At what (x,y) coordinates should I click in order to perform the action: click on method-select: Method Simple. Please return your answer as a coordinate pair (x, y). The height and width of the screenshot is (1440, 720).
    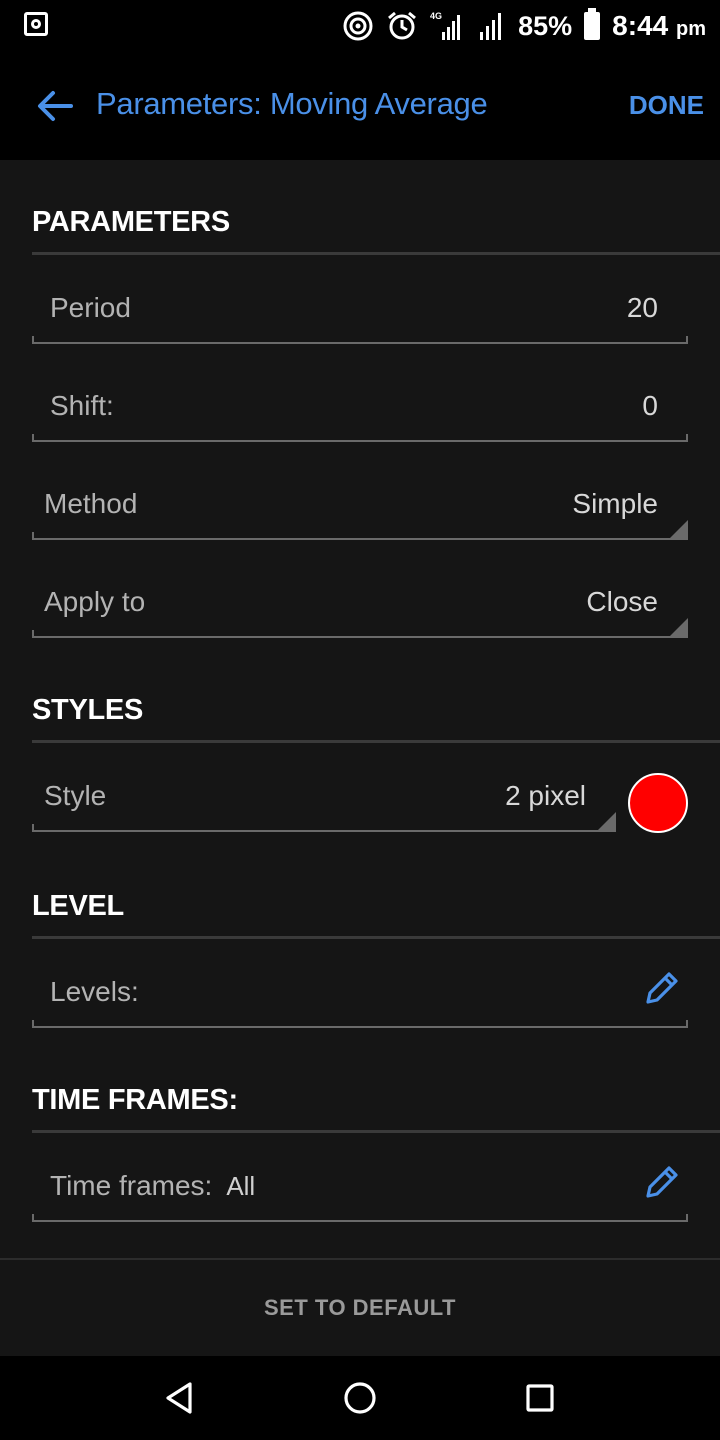
    Looking at the image, I should click on (360, 509).